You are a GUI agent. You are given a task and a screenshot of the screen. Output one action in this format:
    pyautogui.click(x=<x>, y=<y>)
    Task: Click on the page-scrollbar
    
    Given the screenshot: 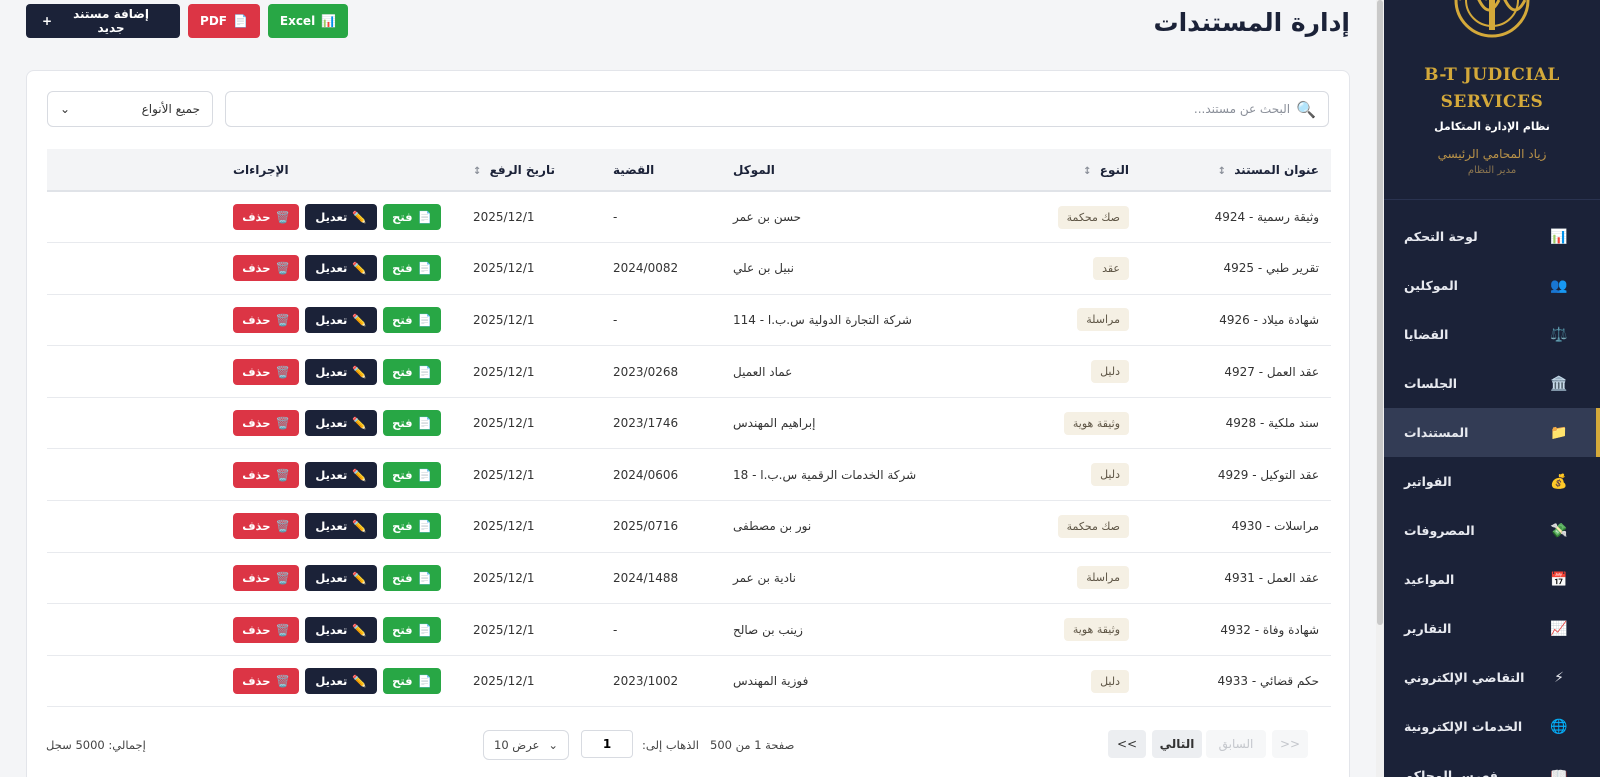 What is the action you would take?
    pyautogui.click(x=1380, y=388)
    